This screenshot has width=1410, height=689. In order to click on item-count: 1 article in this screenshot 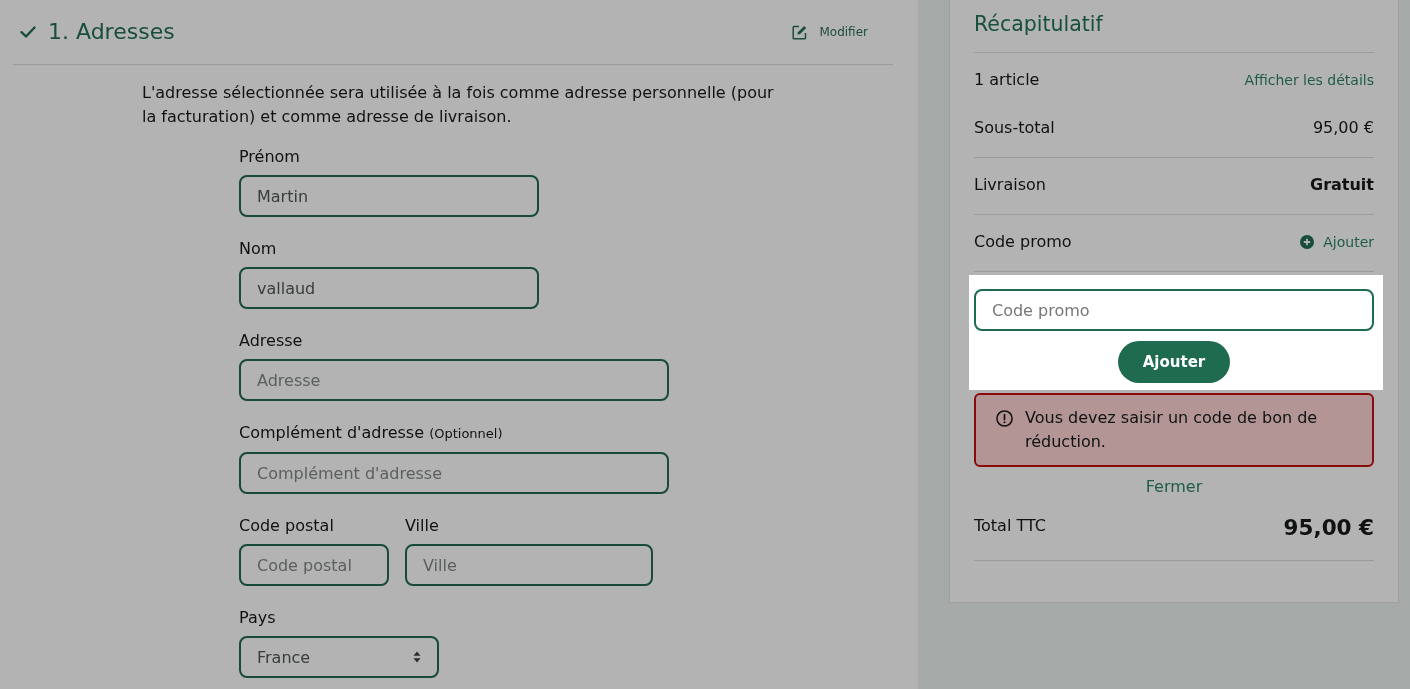, I will do `click(1007, 80)`.